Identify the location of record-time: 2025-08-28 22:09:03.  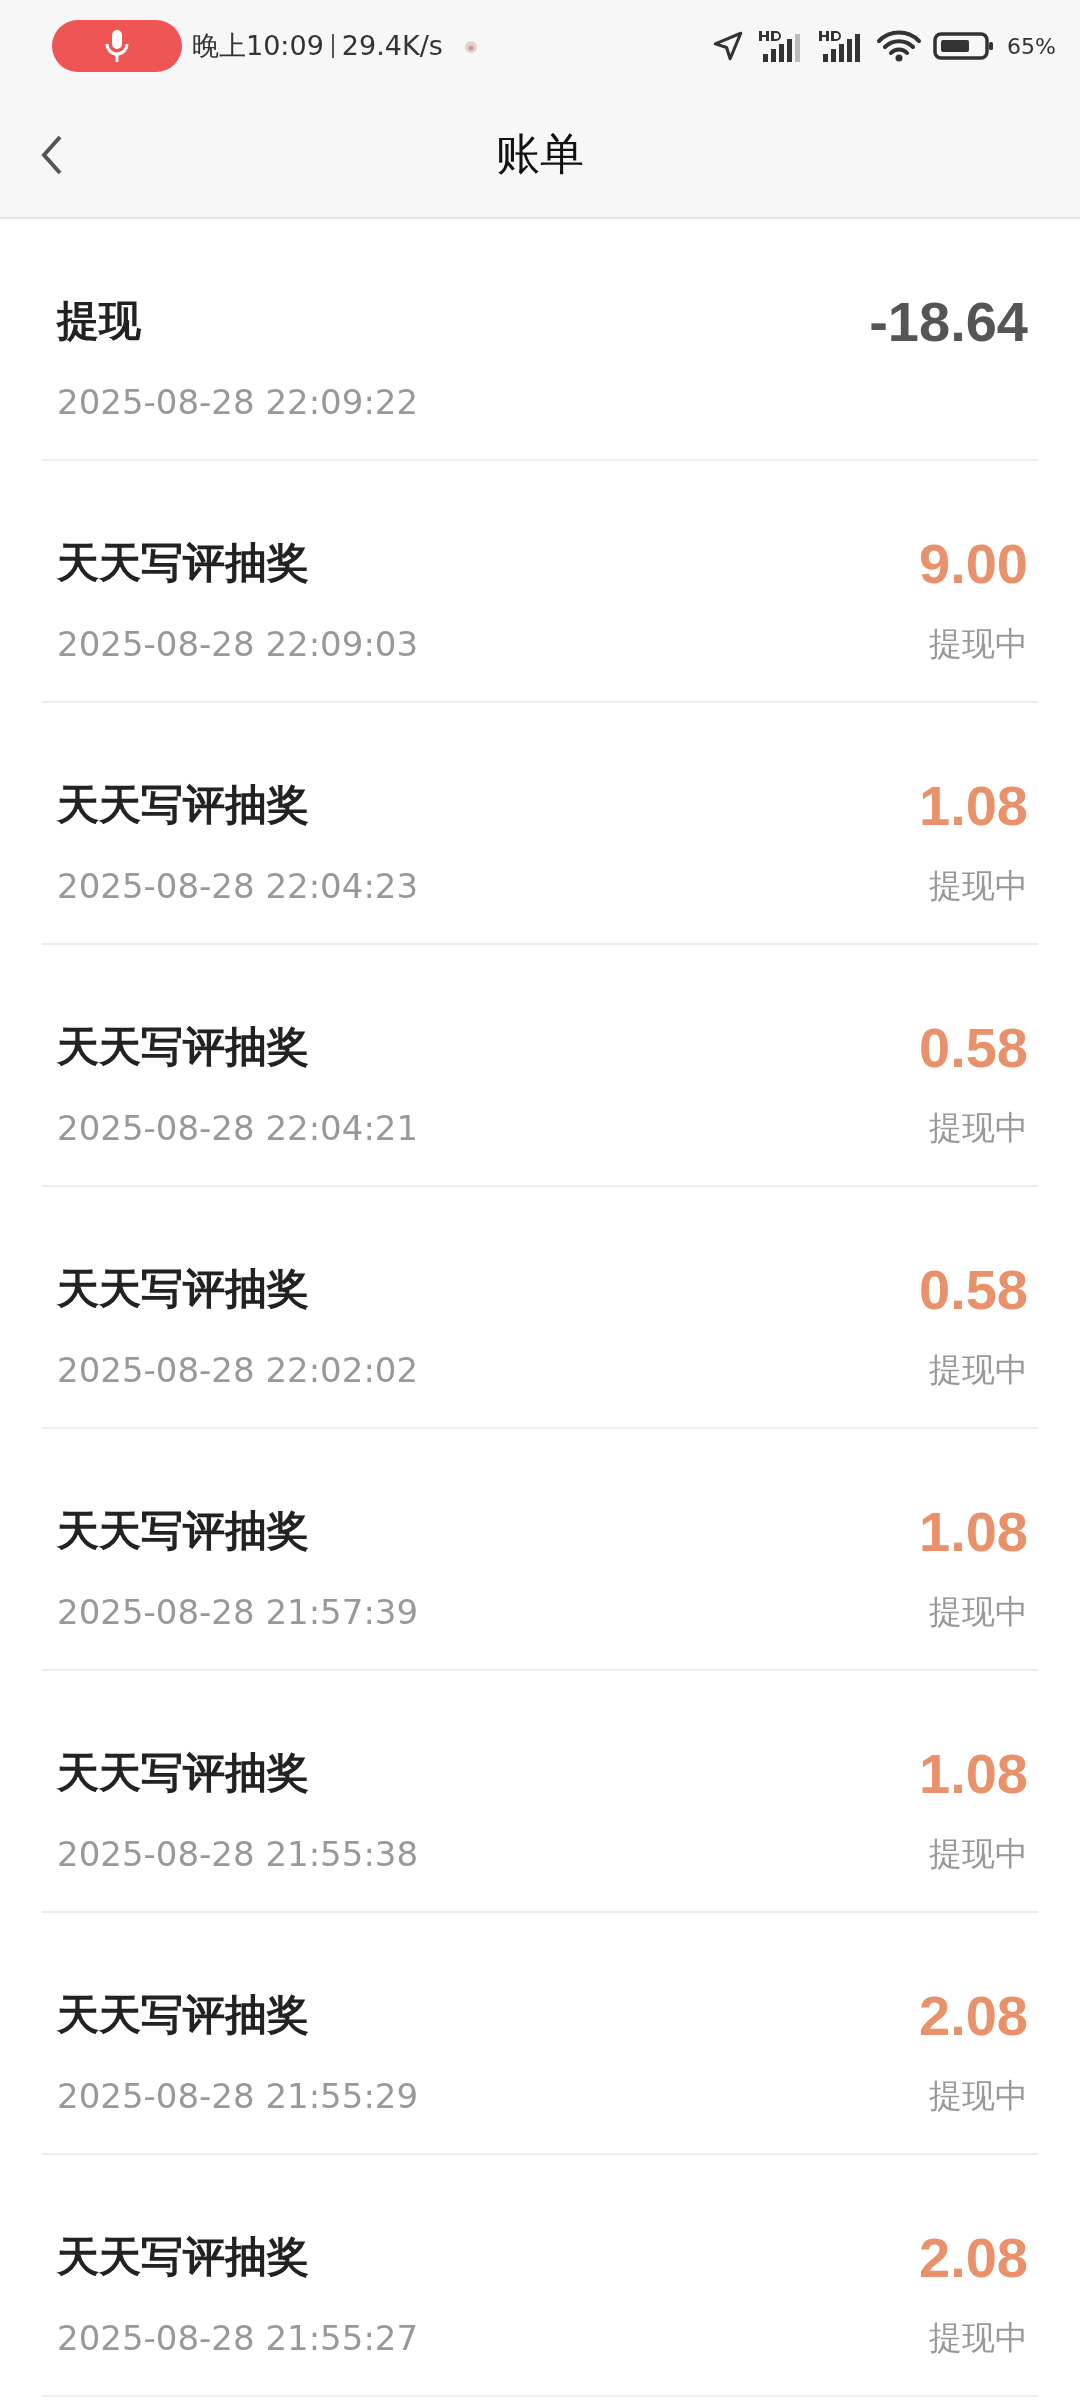
(238, 644).